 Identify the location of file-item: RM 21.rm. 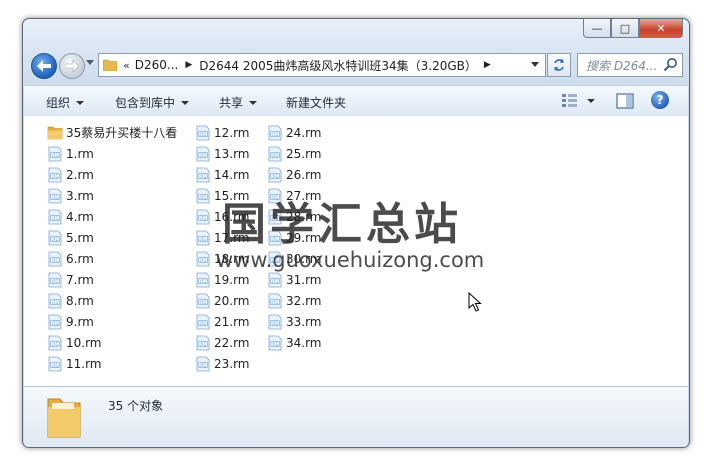
(222, 321).